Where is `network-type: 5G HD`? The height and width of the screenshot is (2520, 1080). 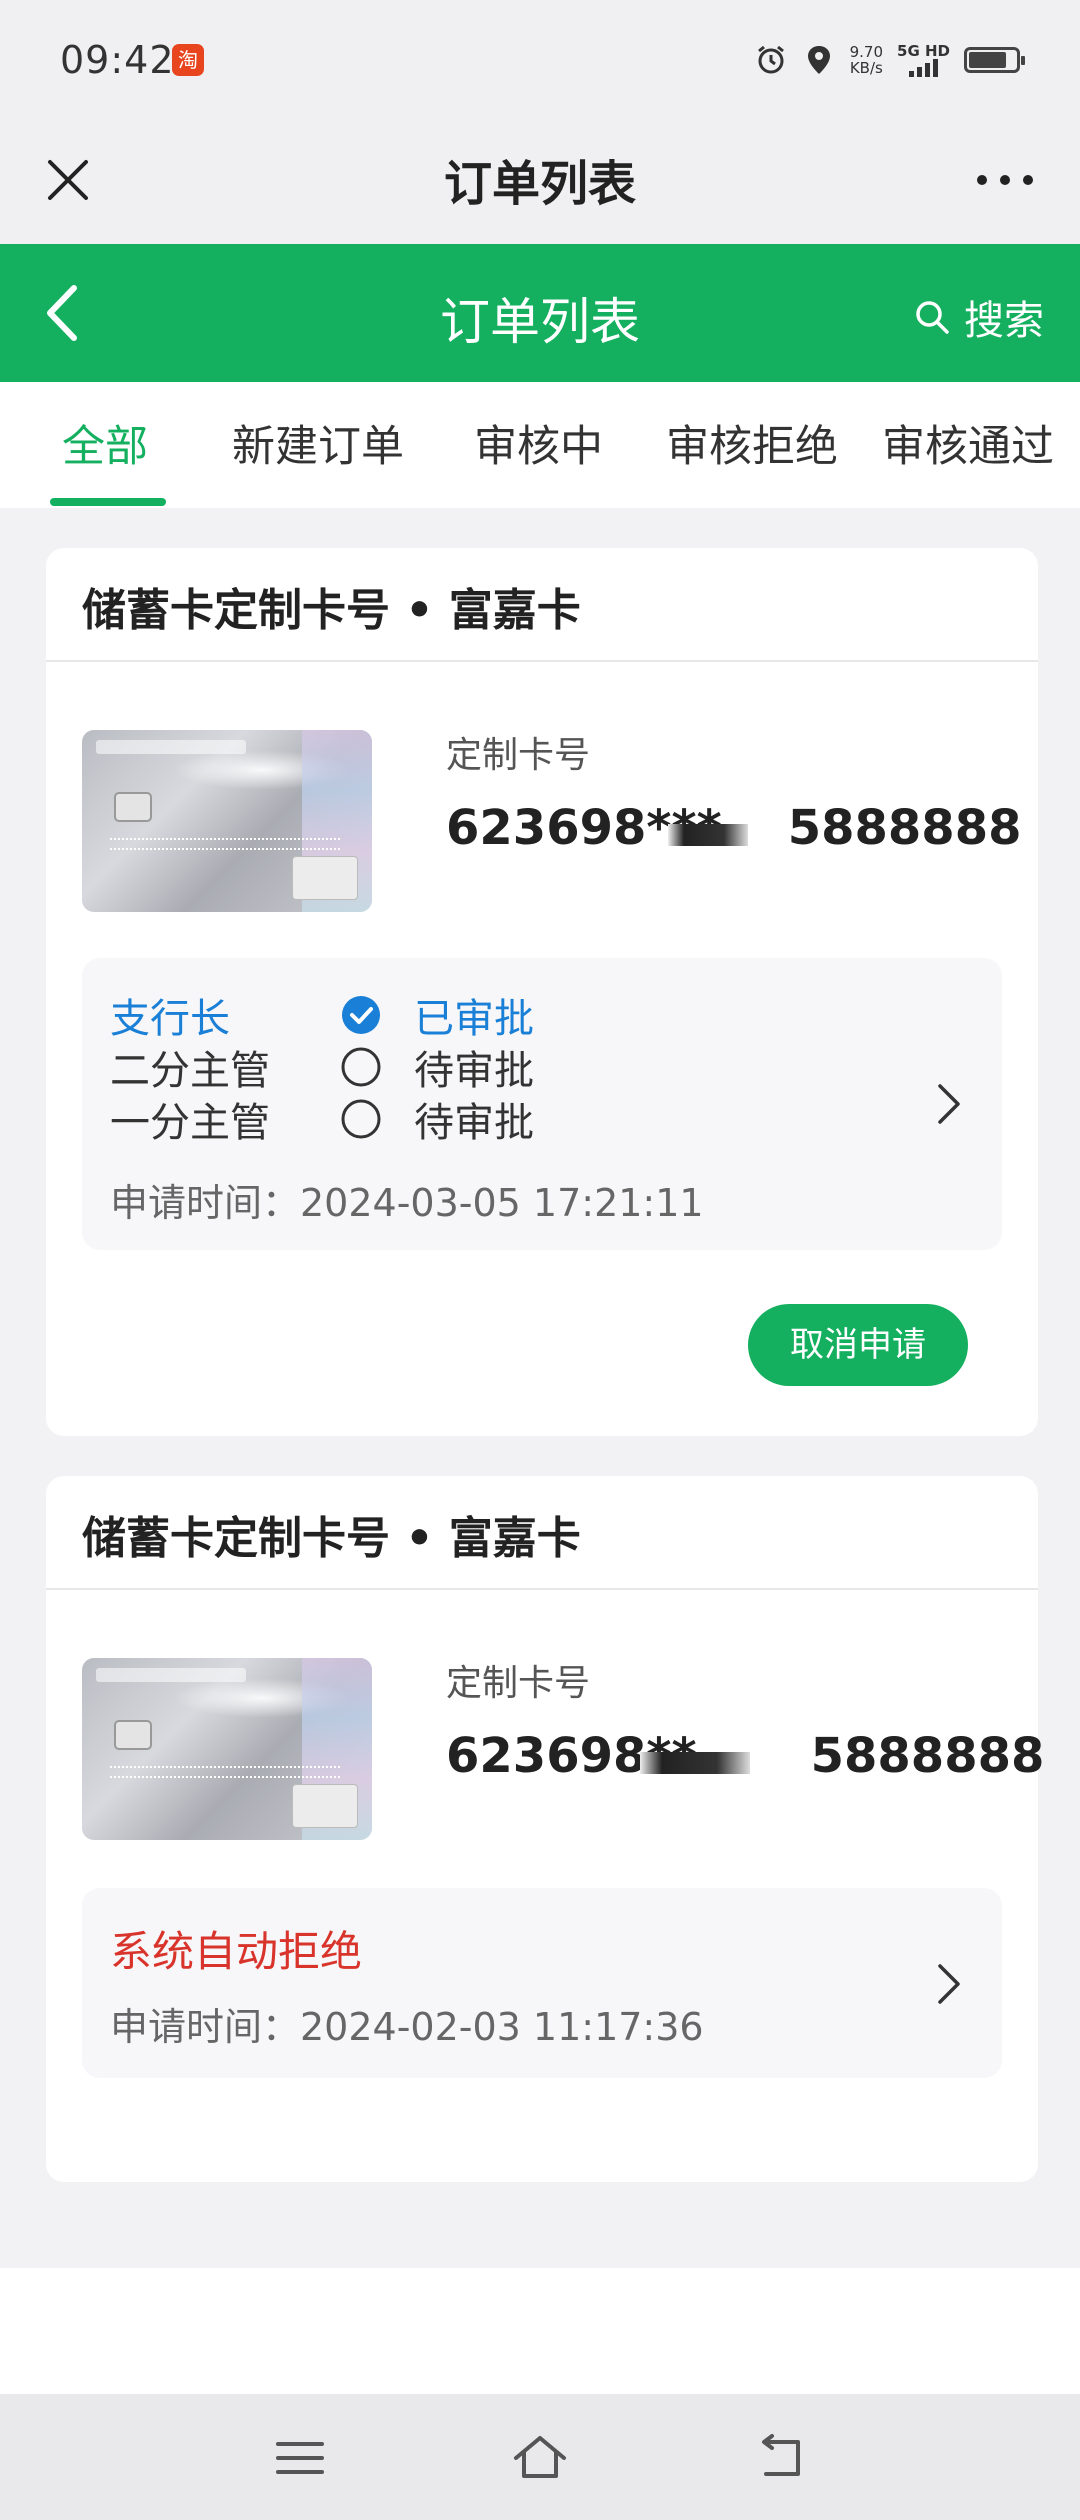
network-type: 5G HD is located at coordinates (923, 51).